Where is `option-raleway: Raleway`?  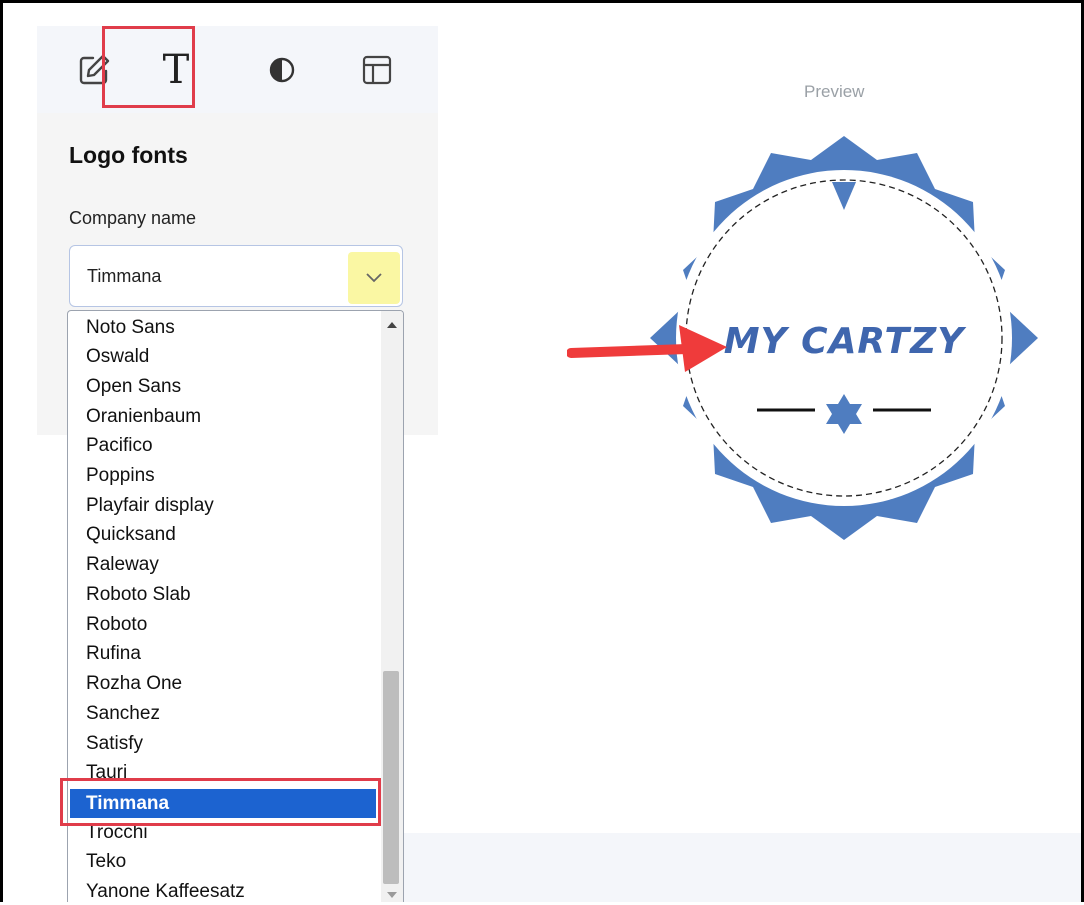
option-raleway: Raleway is located at coordinates (122, 564).